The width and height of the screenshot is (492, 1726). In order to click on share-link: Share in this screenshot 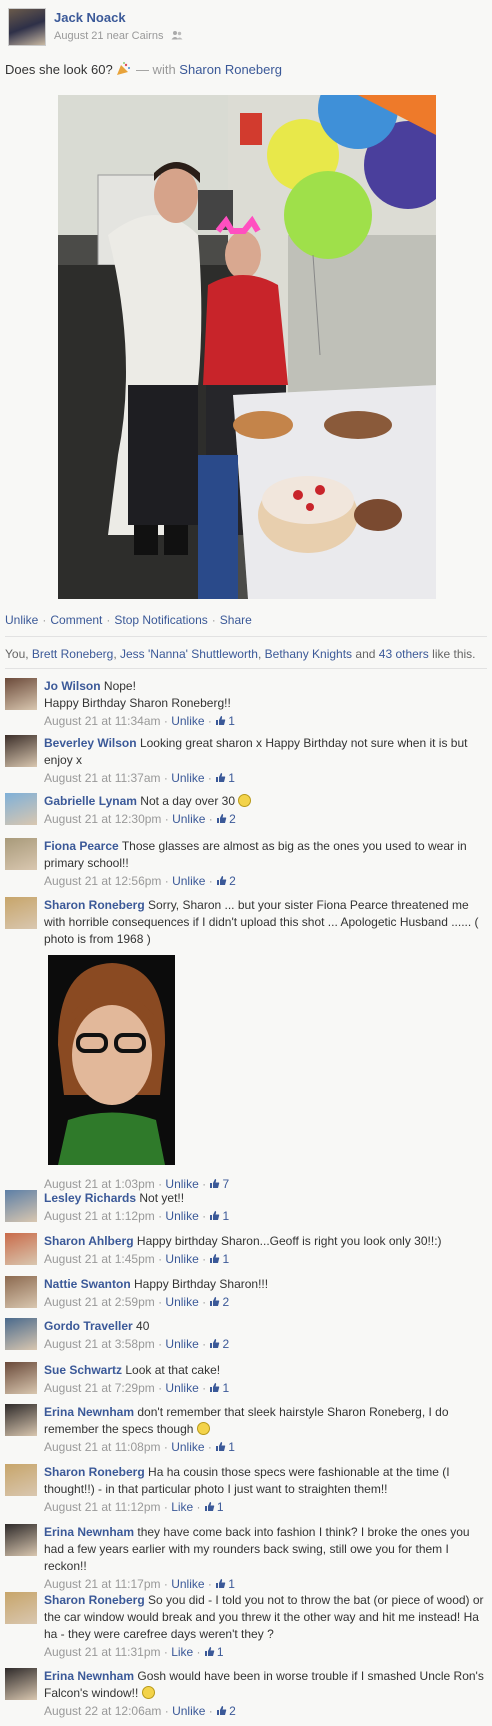, I will do `click(236, 620)`.